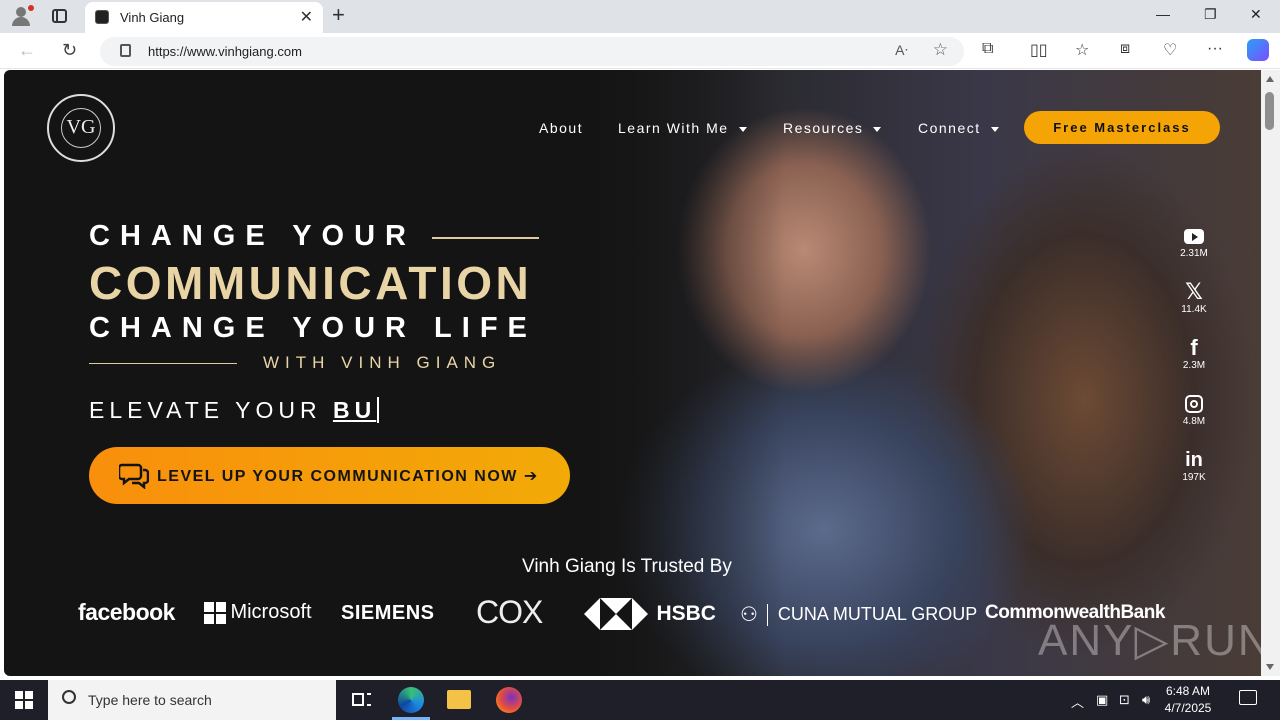 The image size is (1280, 720). I want to click on facebook-link: f 2.3M, so click(1194, 353).